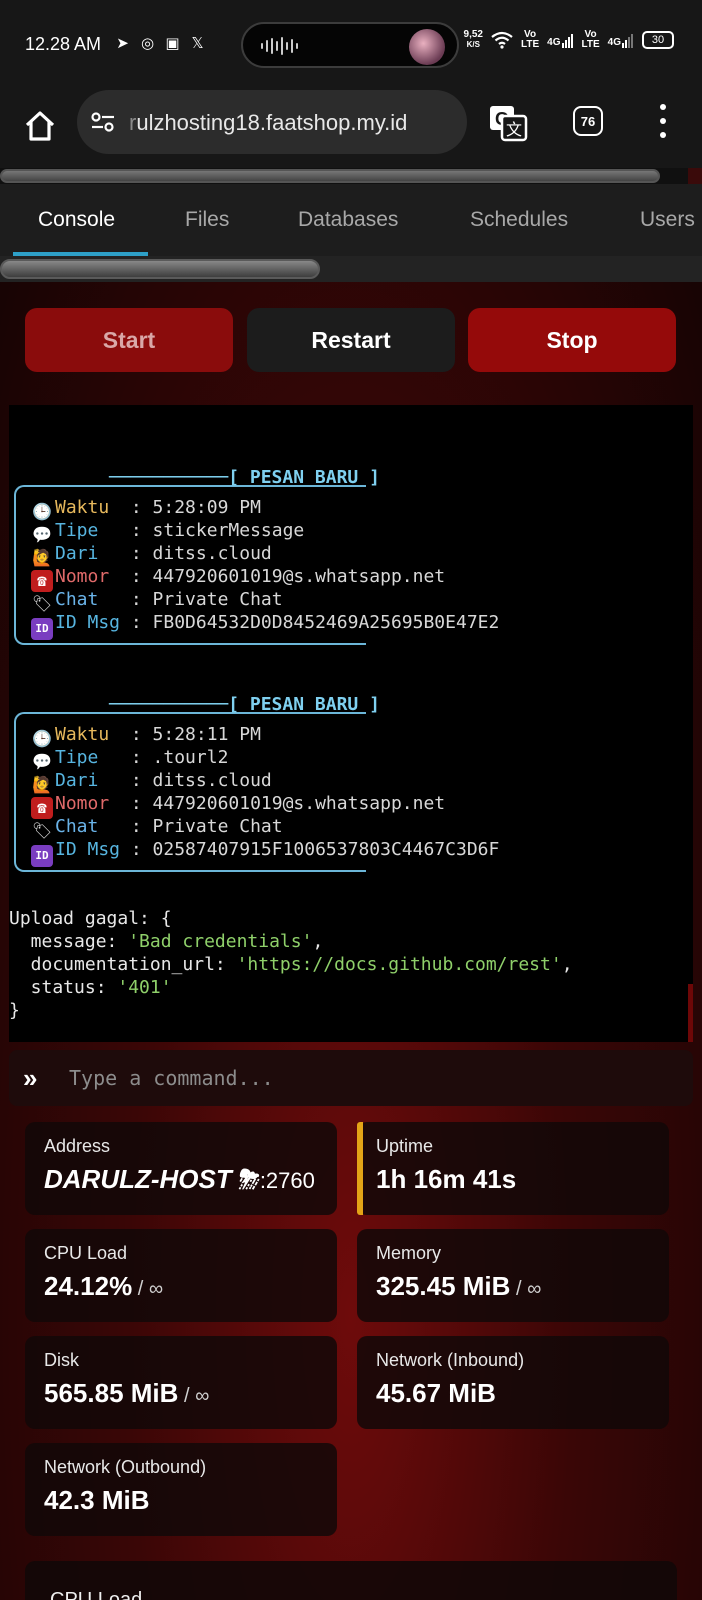  Describe the element at coordinates (427, 47) in the screenshot. I see `media-avatar` at that location.